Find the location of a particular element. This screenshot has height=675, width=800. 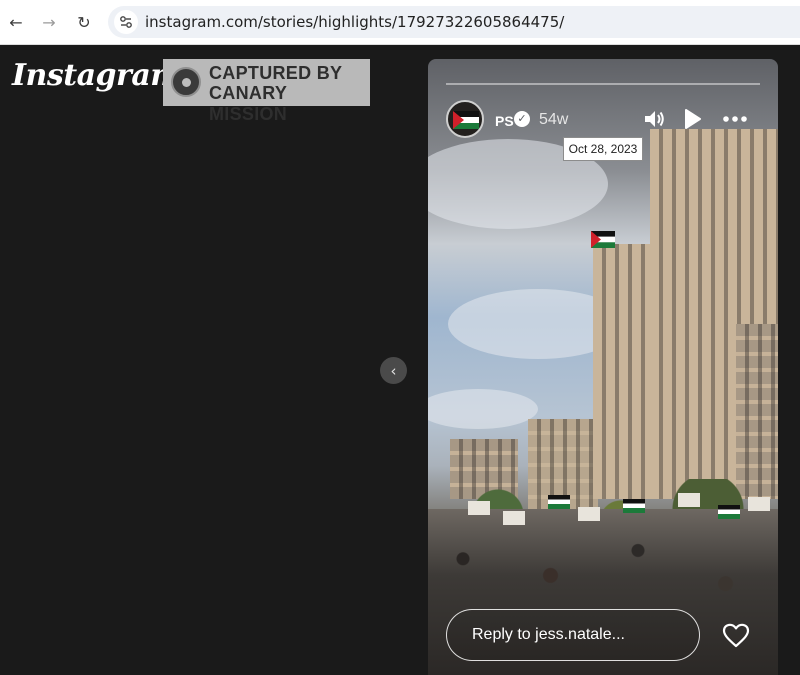

volume-icon is located at coordinates (654, 119).